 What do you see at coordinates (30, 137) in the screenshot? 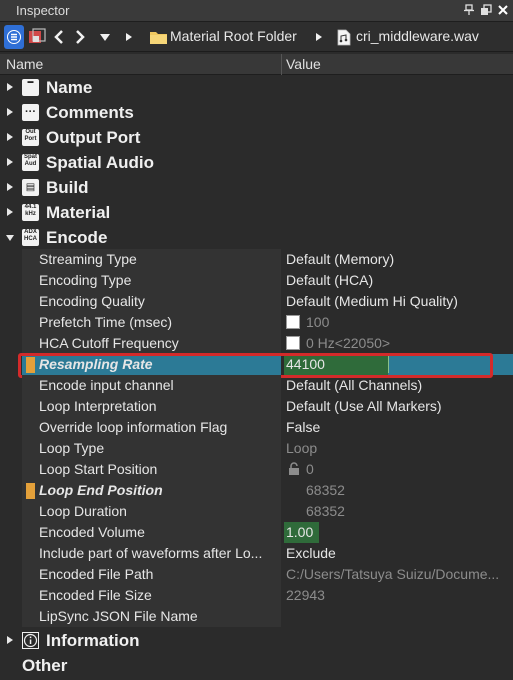
I see `output-port-icon: Out Port` at bounding box center [30, 137].